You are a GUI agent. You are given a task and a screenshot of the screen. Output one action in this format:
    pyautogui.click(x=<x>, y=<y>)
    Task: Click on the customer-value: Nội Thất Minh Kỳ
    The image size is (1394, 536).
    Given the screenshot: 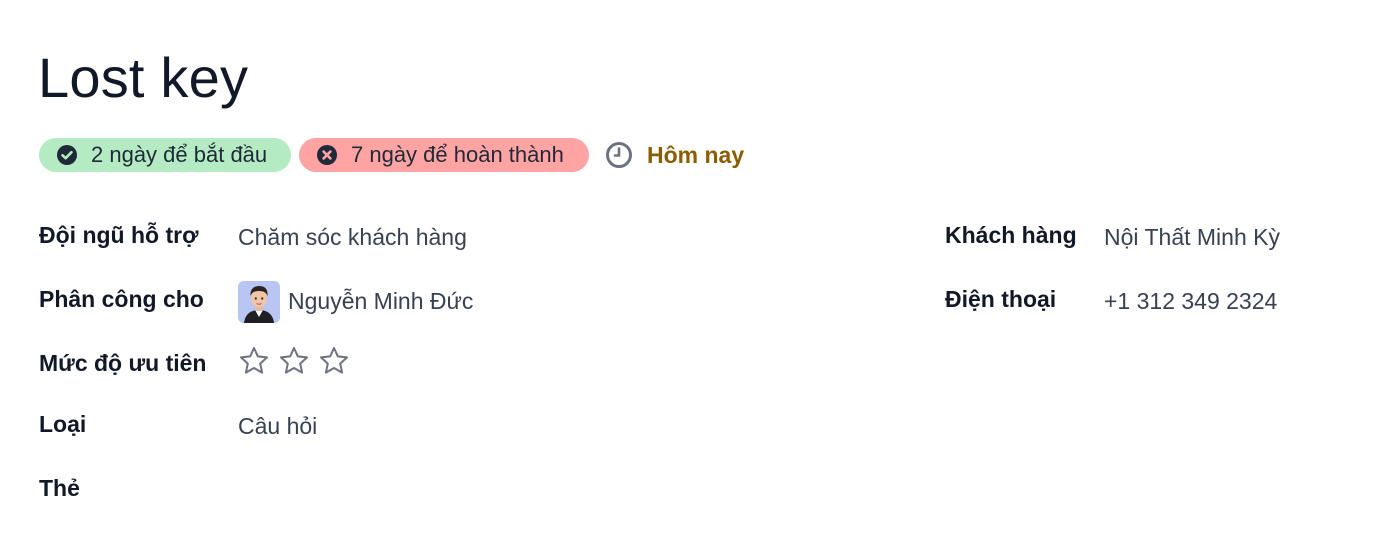 What is the action you would take?
    pyautogui.click(x=1192, y=237)
    